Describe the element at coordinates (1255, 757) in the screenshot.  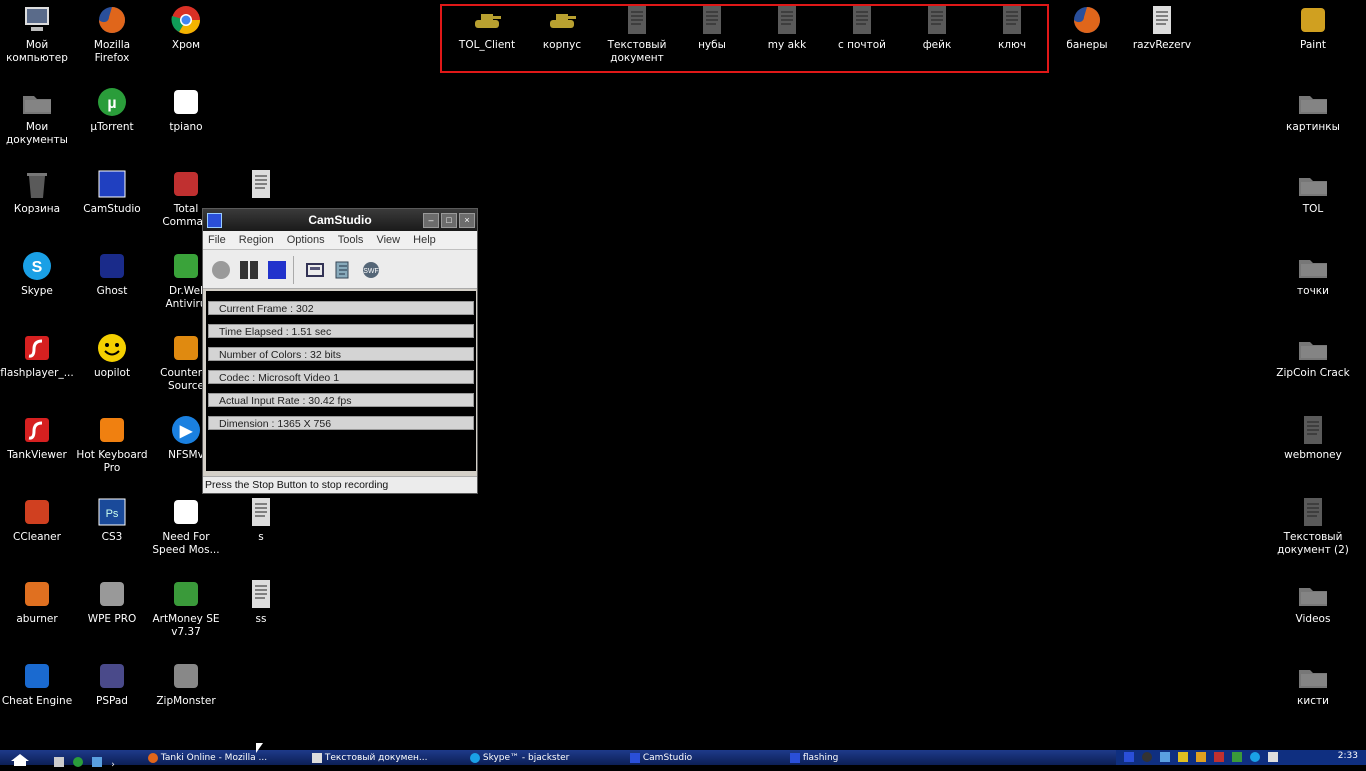
I see `skype-tray-icon` at that location.